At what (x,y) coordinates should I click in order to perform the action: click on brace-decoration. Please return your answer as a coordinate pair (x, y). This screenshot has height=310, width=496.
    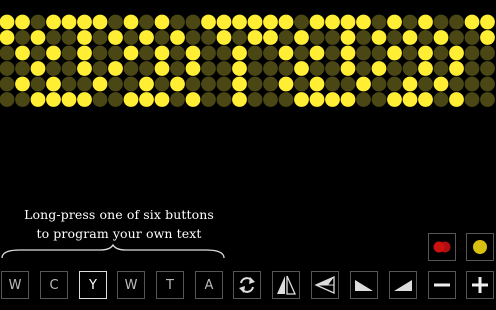
    Looking at the image, I should click on (113, 251).